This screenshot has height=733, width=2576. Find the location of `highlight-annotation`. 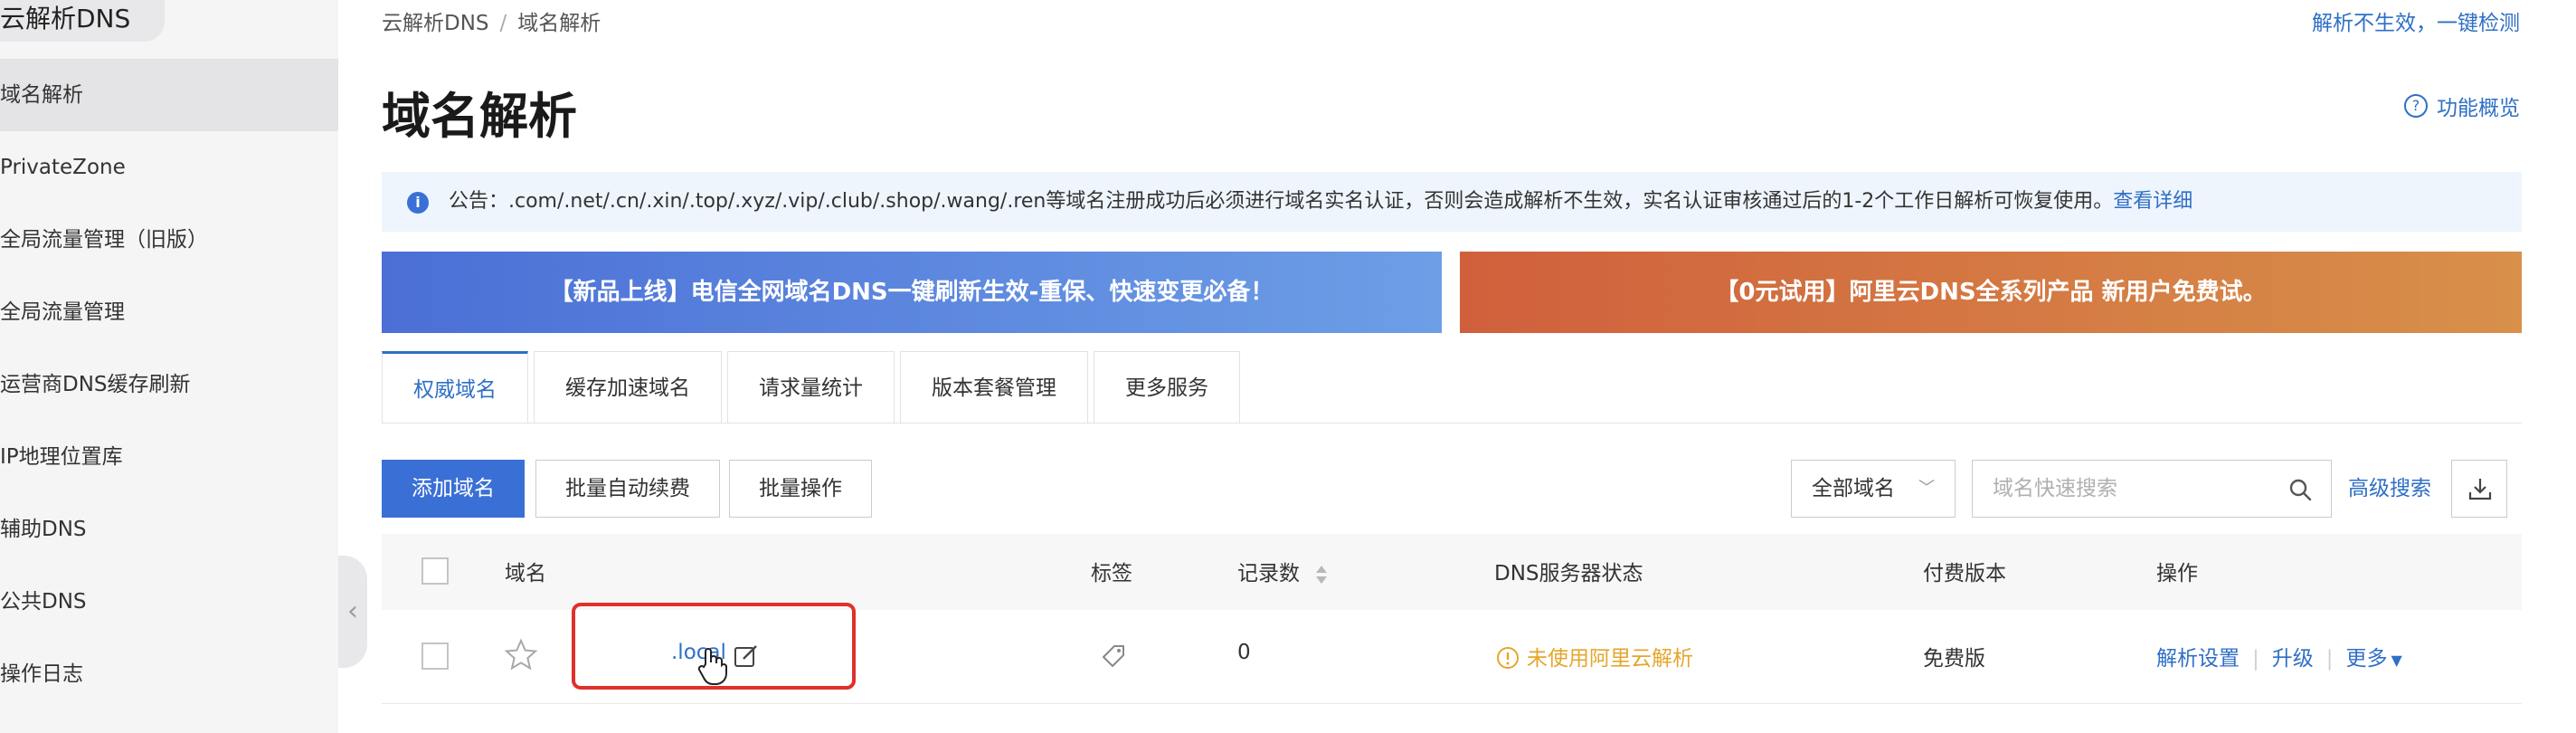

highlight-annotation is located at coordinates (714, 646).